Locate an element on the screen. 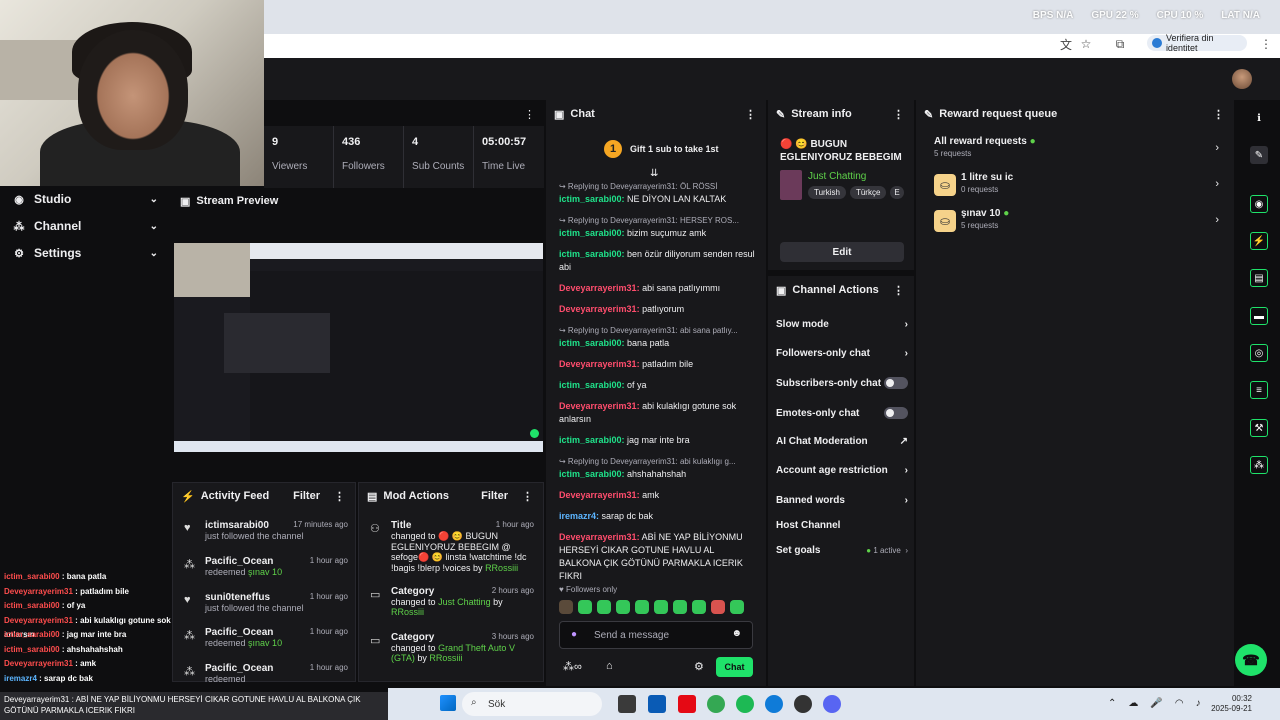  volume-icon: ♪ is located at coordinates (1198, 703).